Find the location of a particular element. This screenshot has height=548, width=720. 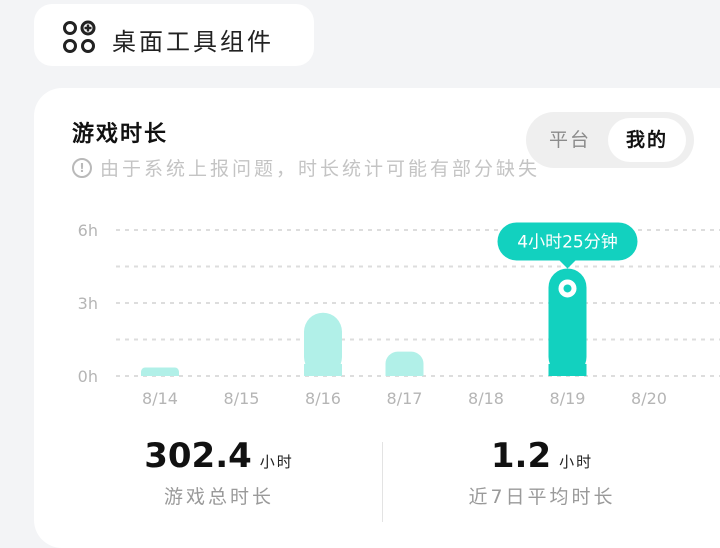

apps-add-icon is located at coordinates (79, 36).